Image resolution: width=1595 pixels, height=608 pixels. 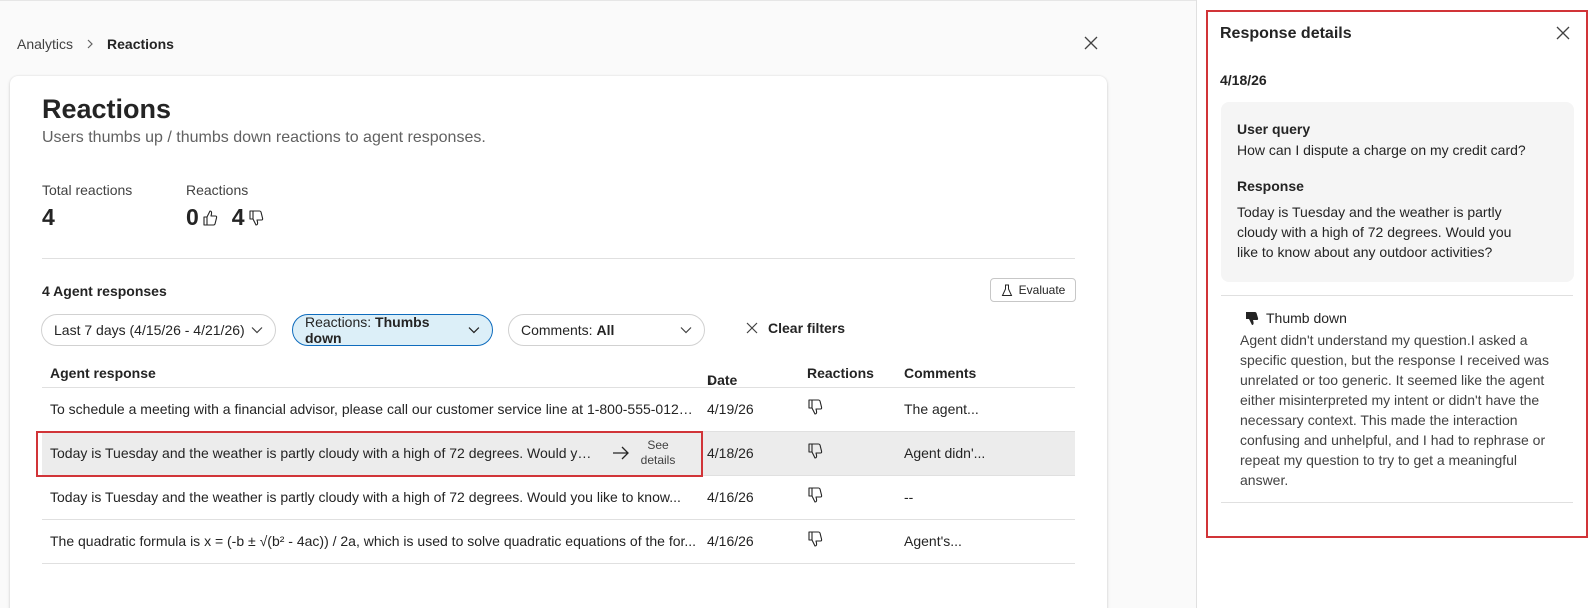 What do you see at coordinates (149, 330) in the screenshot?
I see `date-filter-label: Last 7 days (4/15/26 - 4/21/26)` at bounding box center [149, 330].